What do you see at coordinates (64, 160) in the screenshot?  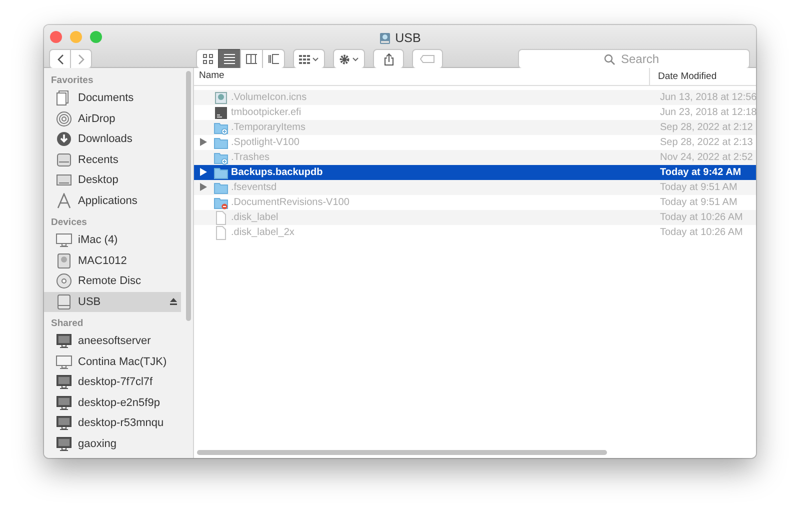 I see `recents-icon` at bounding box center [64, 160].